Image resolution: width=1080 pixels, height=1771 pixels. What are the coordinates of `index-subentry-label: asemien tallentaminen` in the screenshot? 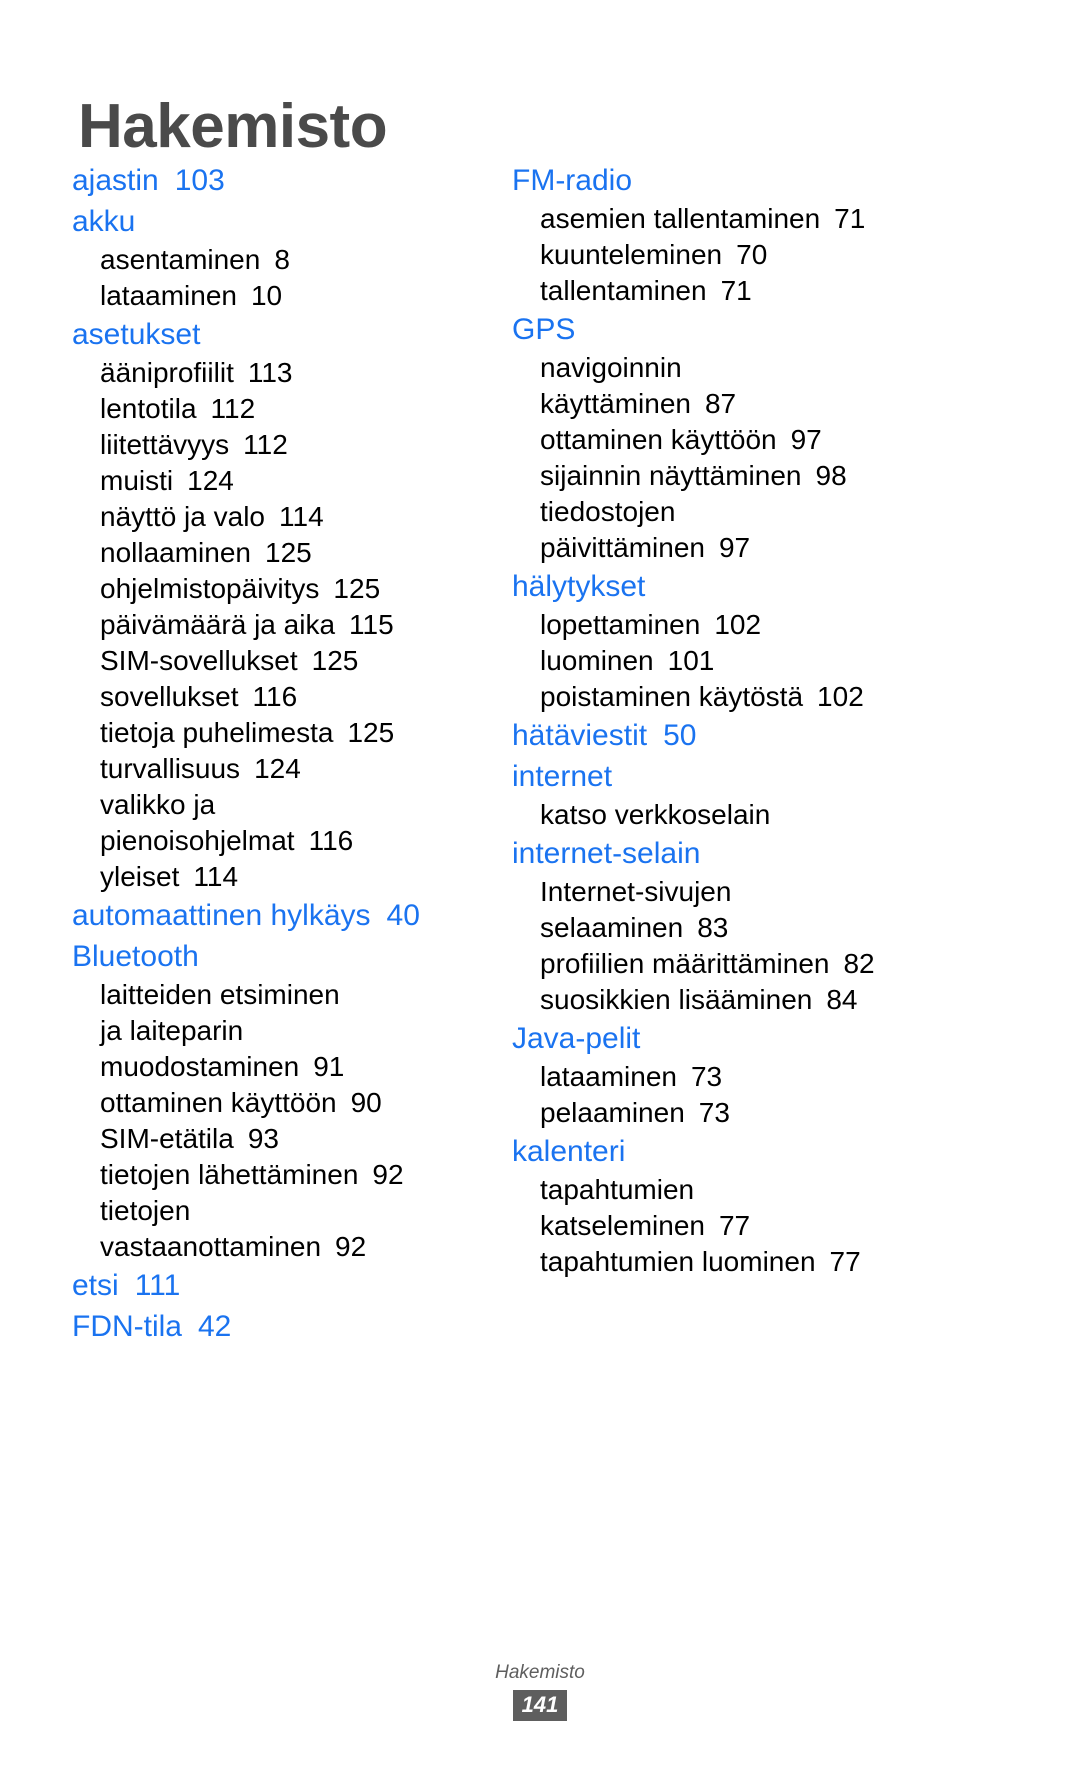 It's located at (680, 218).